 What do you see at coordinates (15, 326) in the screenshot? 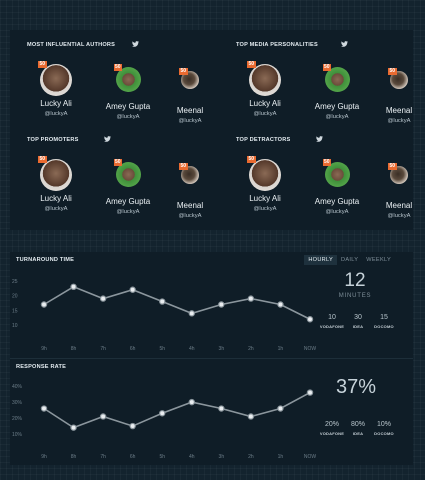
I see `y-tick-label: 10` at bounding box center [15, 326].